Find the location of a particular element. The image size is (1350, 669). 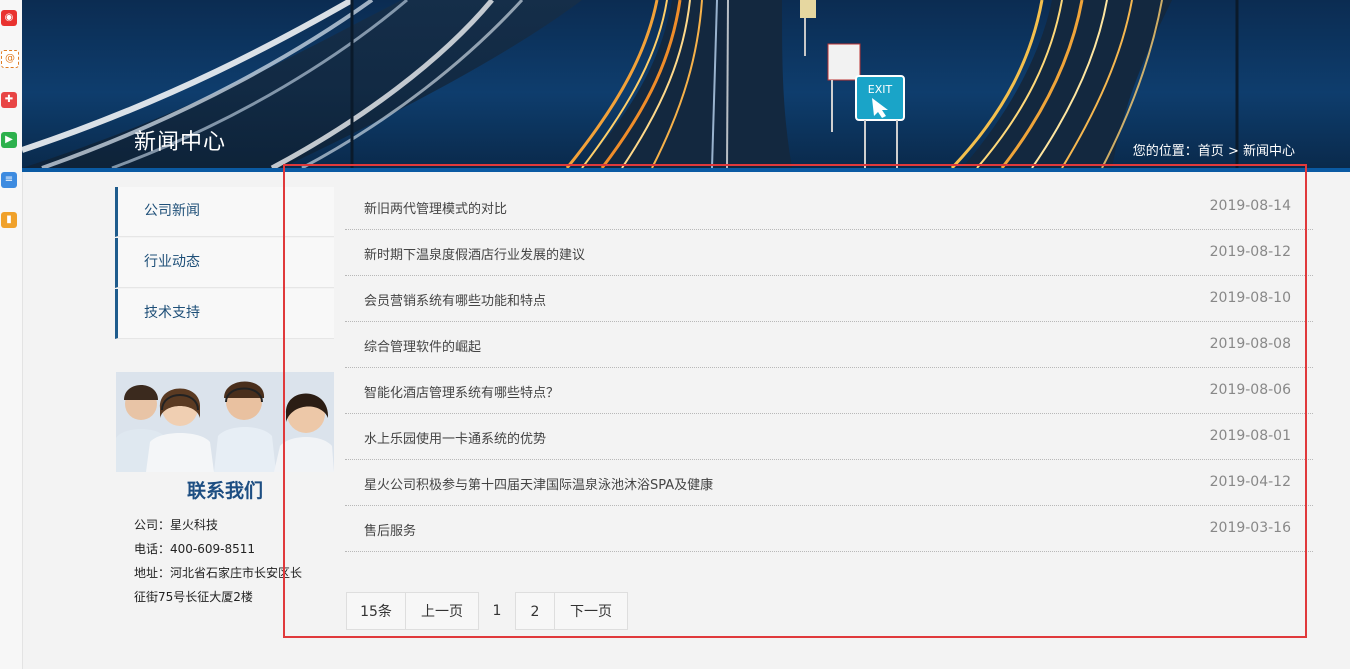

email-icon: @ is located at coordinates (10, 59).